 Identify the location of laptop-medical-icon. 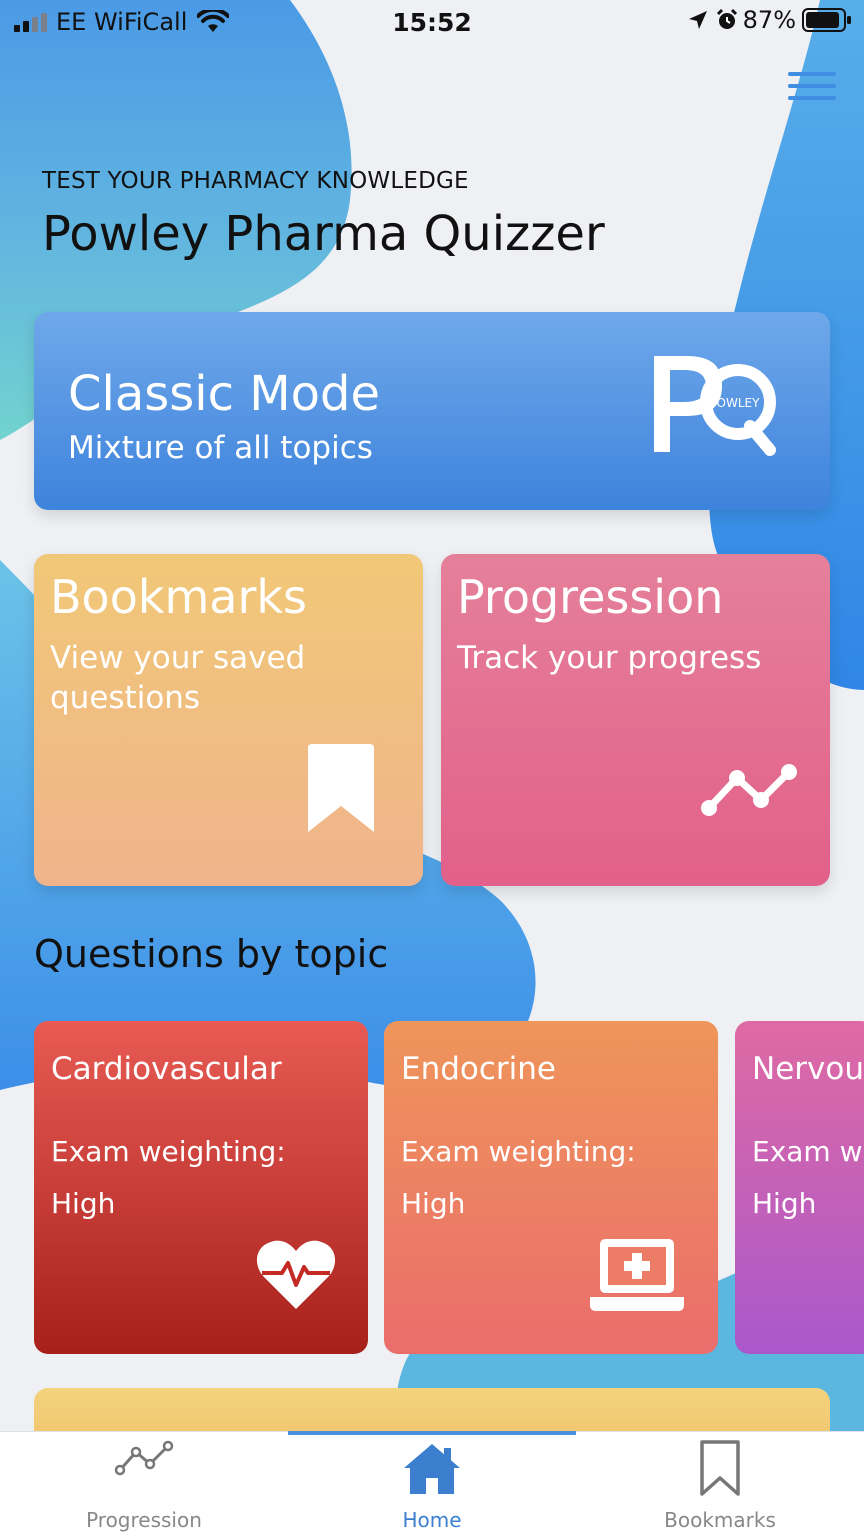
(637, 1275).